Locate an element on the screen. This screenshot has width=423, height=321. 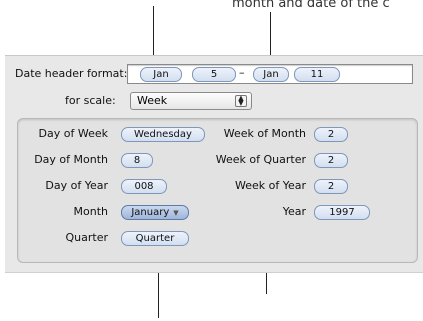
month-token: January ▼ is located at coordinates (155, 212).